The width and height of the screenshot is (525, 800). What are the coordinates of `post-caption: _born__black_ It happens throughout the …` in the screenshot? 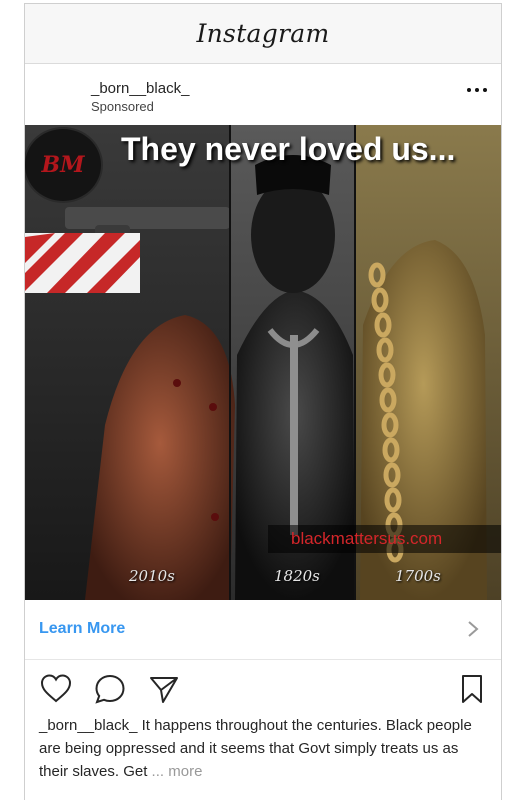 It's located at (264, 748).